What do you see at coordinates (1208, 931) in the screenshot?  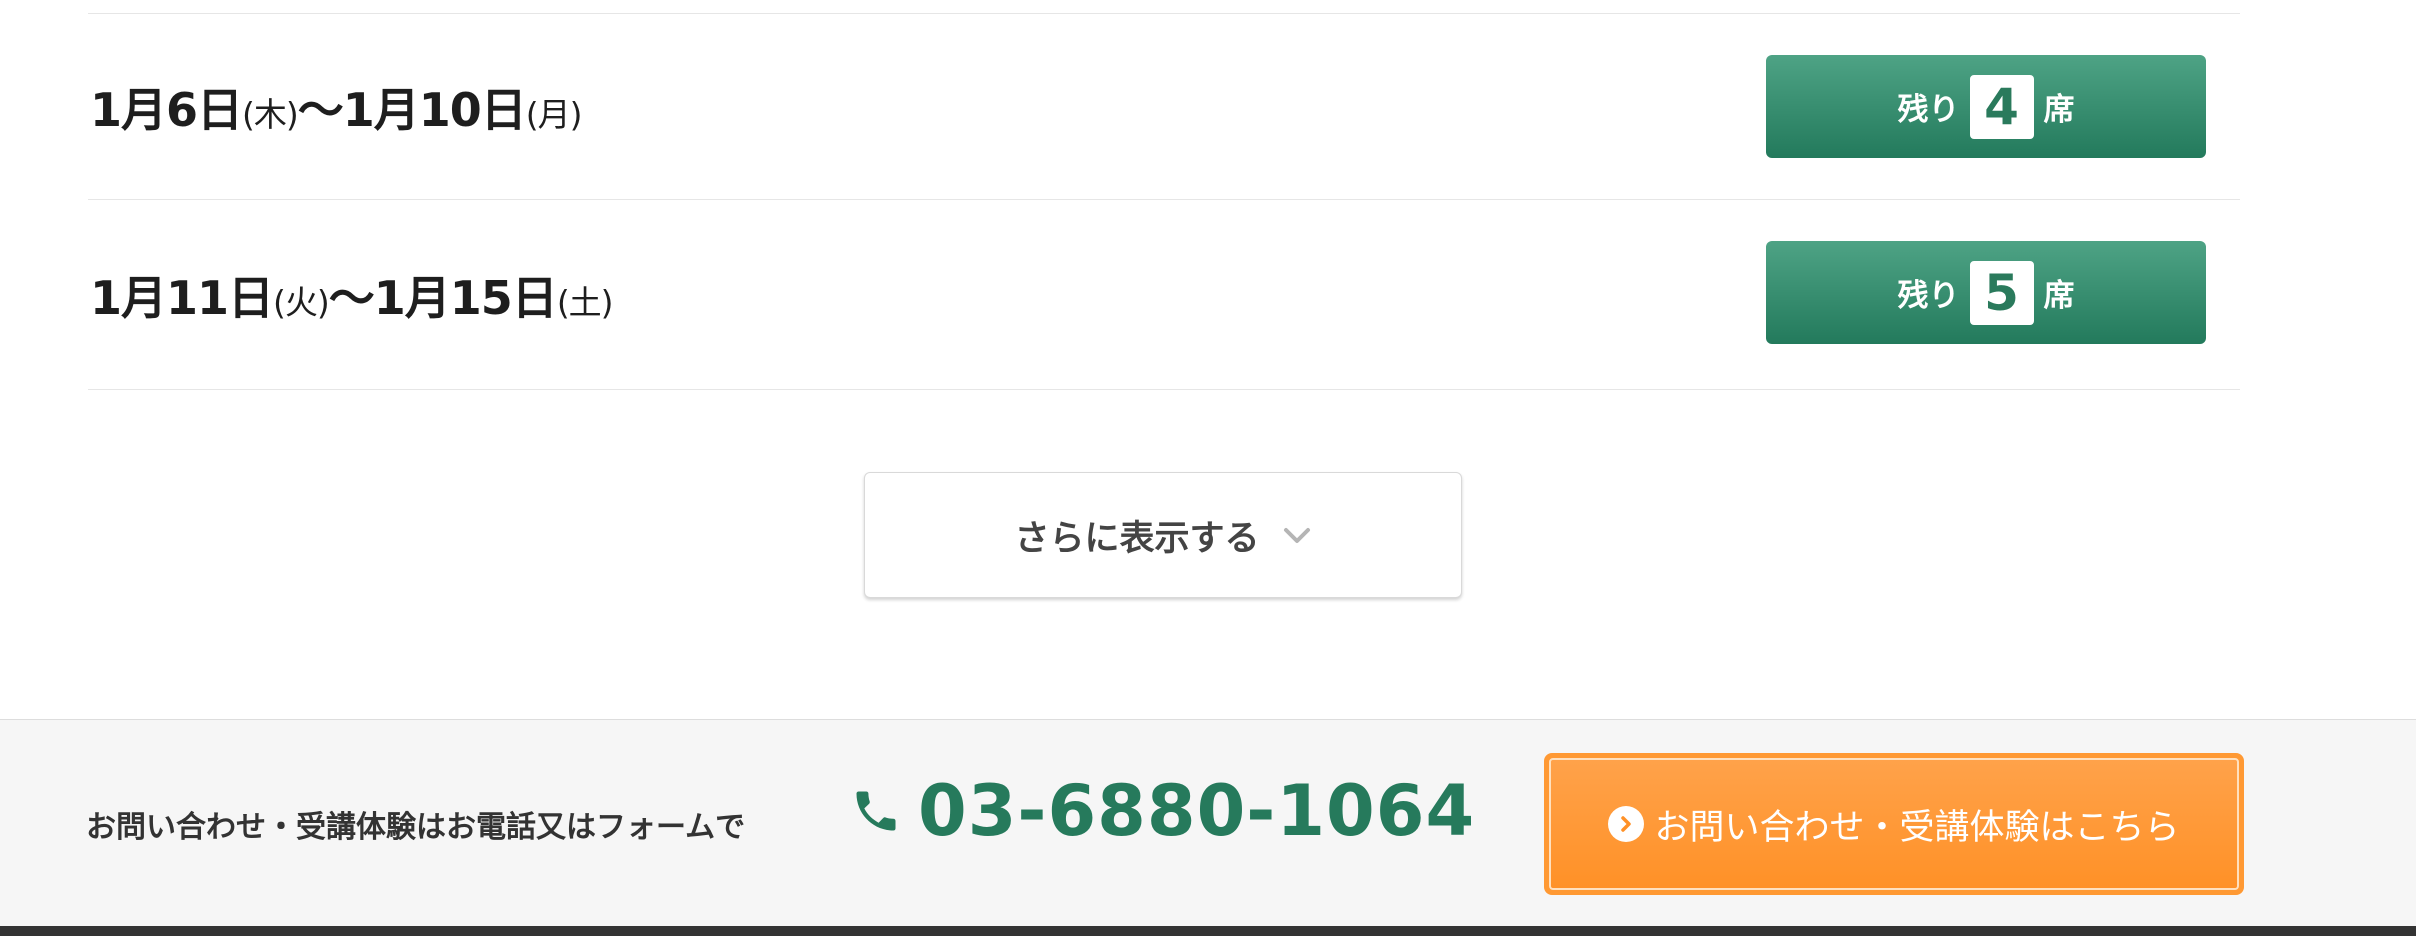 I see `page-bottom-bar` at bounding box center [1208, 931].